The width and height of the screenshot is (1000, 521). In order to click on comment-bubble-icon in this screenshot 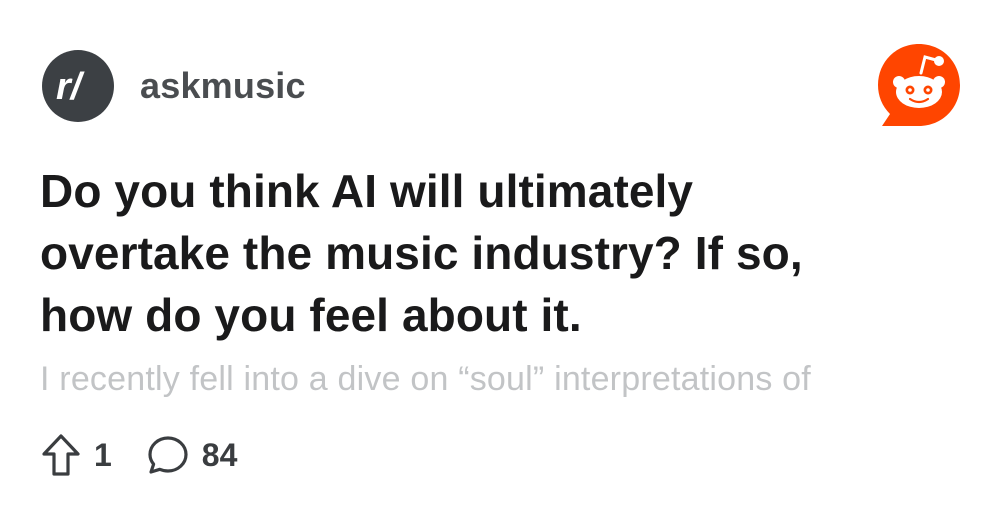, I will do `click(168, 455)`.